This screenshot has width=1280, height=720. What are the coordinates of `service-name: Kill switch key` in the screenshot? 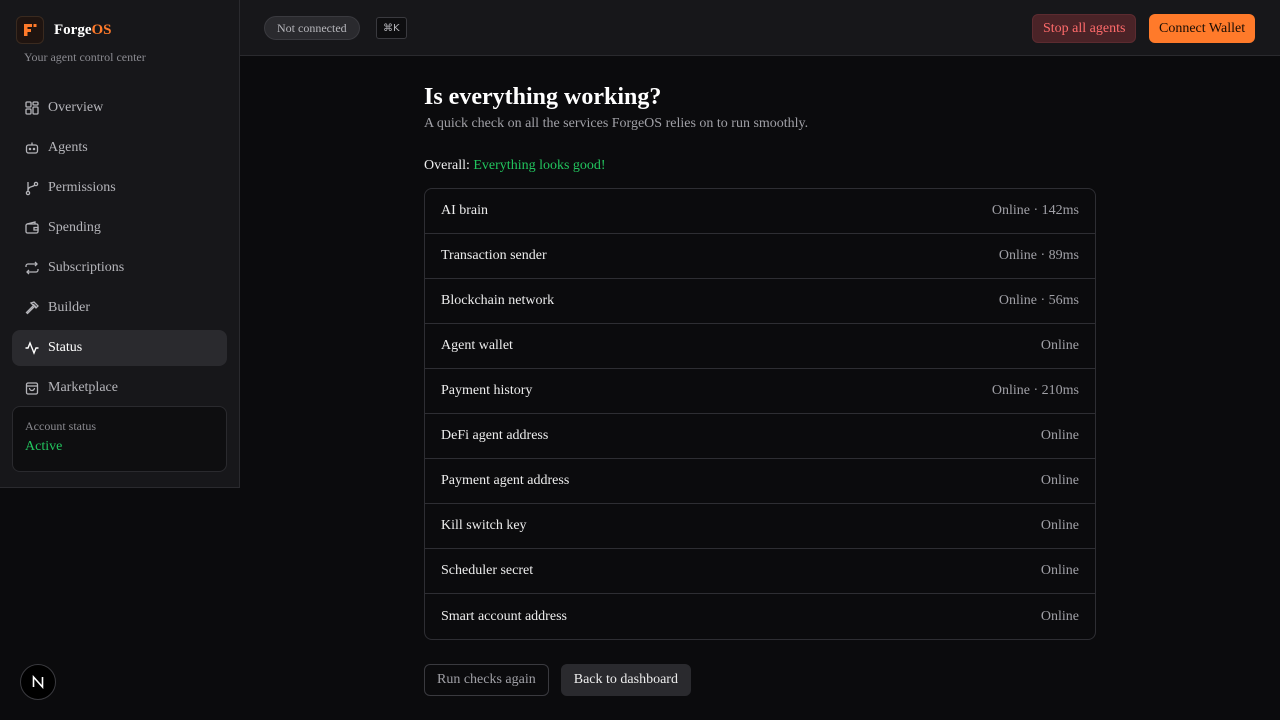 It's located at (484, 525).